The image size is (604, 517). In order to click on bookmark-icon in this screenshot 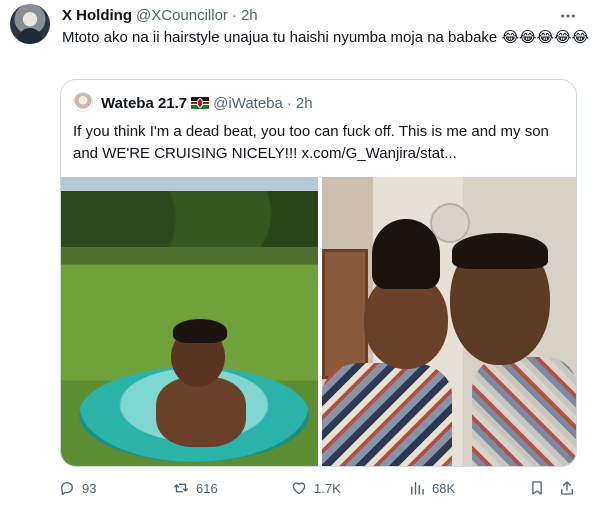, I will do `click(537, 488)`.